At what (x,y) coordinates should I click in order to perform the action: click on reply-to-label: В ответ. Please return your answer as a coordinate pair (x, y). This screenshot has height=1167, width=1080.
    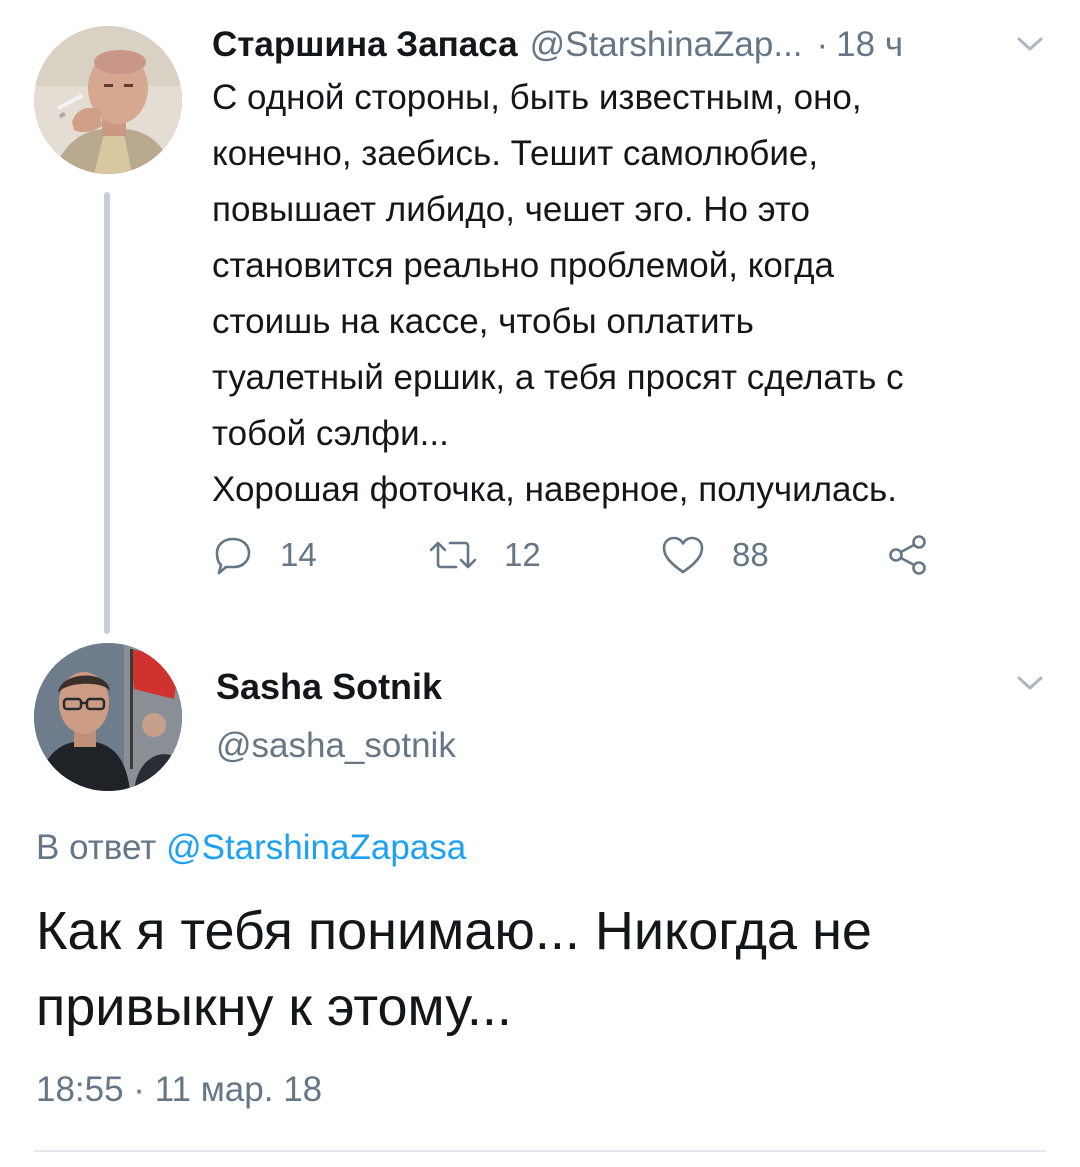
    Looking at the image, I should click on (96, 847).